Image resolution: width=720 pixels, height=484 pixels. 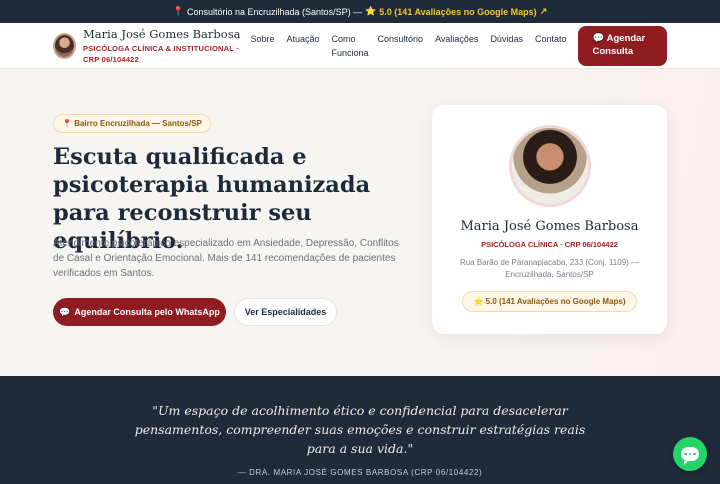 What do you see at coordinates (457, 12) in the screenshot?
I see `topbar-rating-link: 5.0 (141 Avaliações no Google Maps)` at bounding box center [457, 12].